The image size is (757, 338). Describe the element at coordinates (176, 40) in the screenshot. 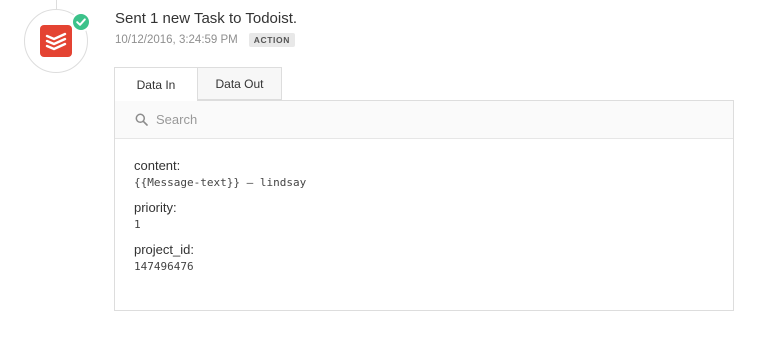

I see `step-timestamp: 10/12/2016, 3:24:59 PM` at that location.